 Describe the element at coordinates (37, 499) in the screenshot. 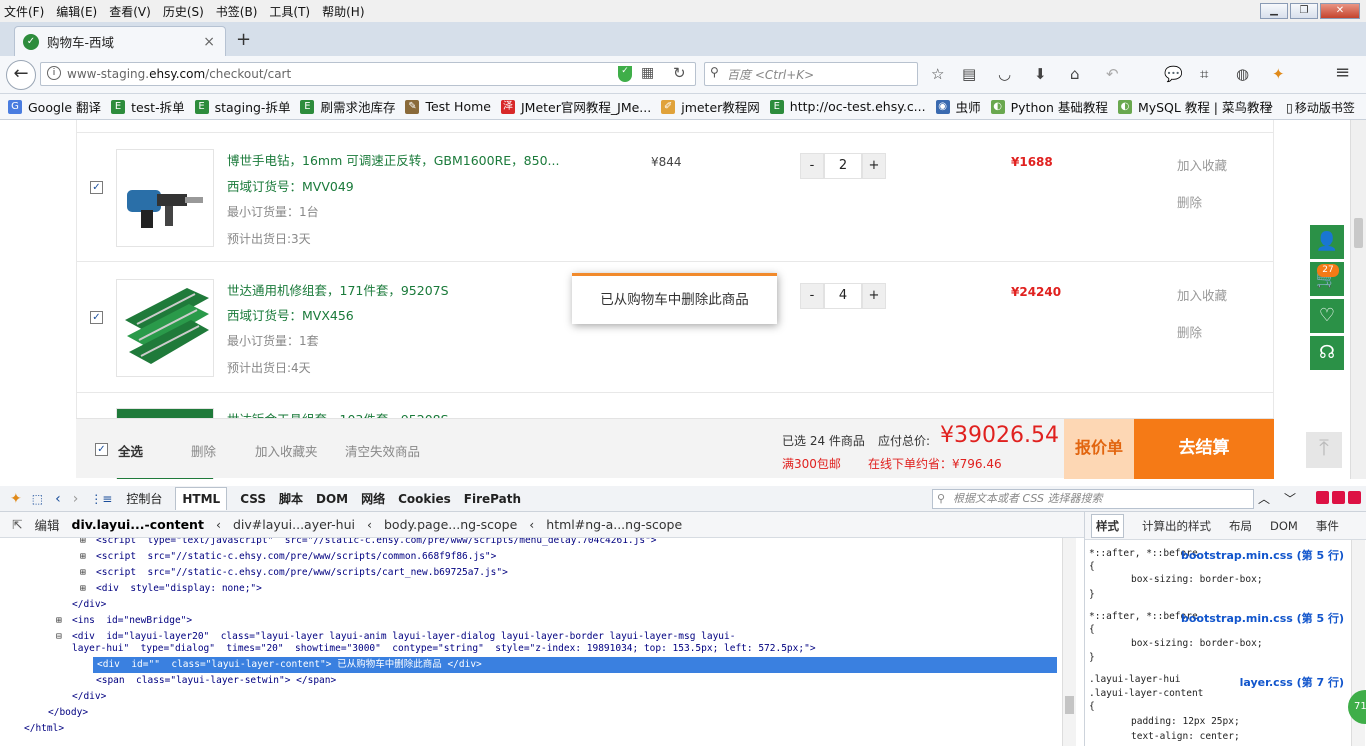

I see `inspect-icon: ⬚` at that location.